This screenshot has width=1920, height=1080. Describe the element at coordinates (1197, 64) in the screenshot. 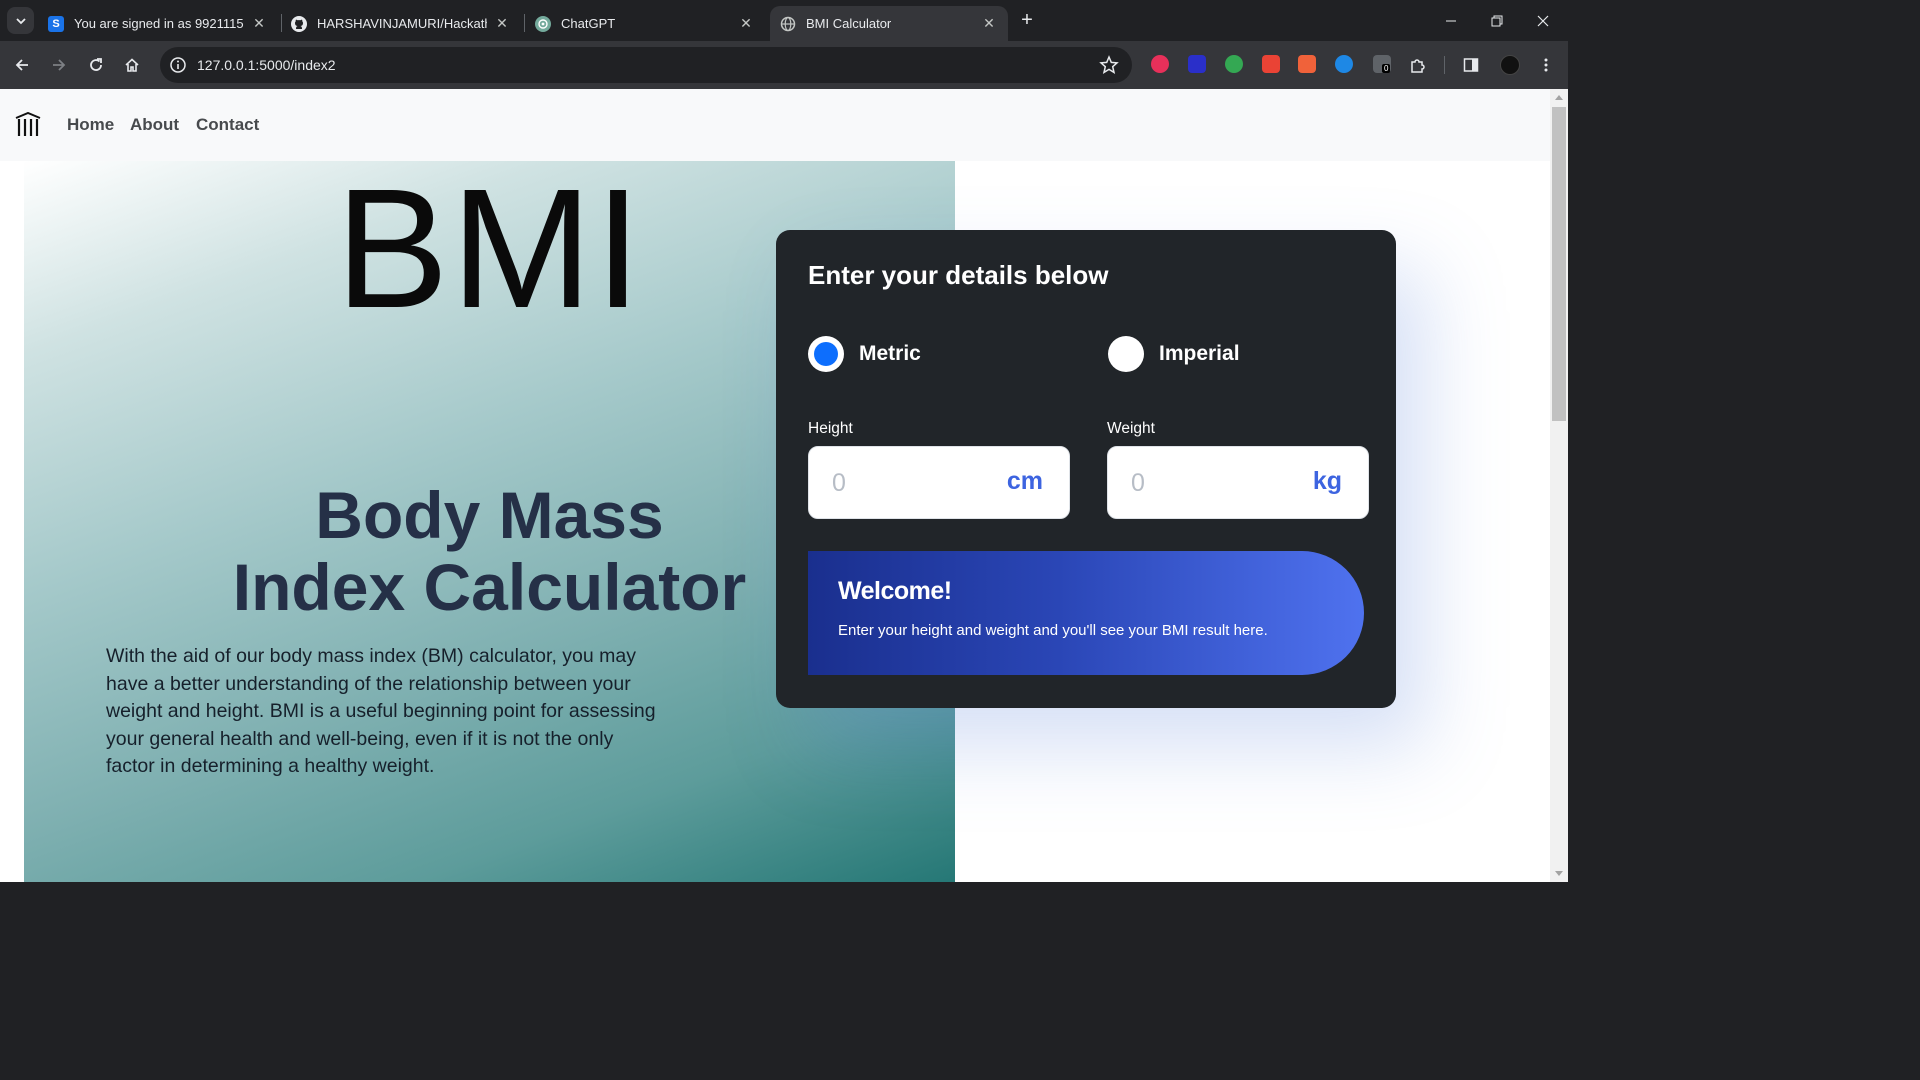

I see `extension-blue-icon` at that location.